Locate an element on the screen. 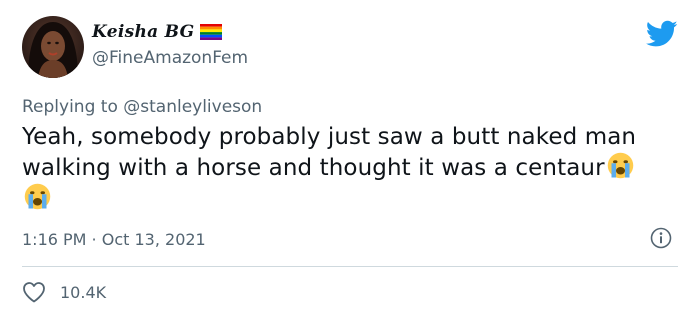  twitter-bird-icon is located at coordinates (661, 34).